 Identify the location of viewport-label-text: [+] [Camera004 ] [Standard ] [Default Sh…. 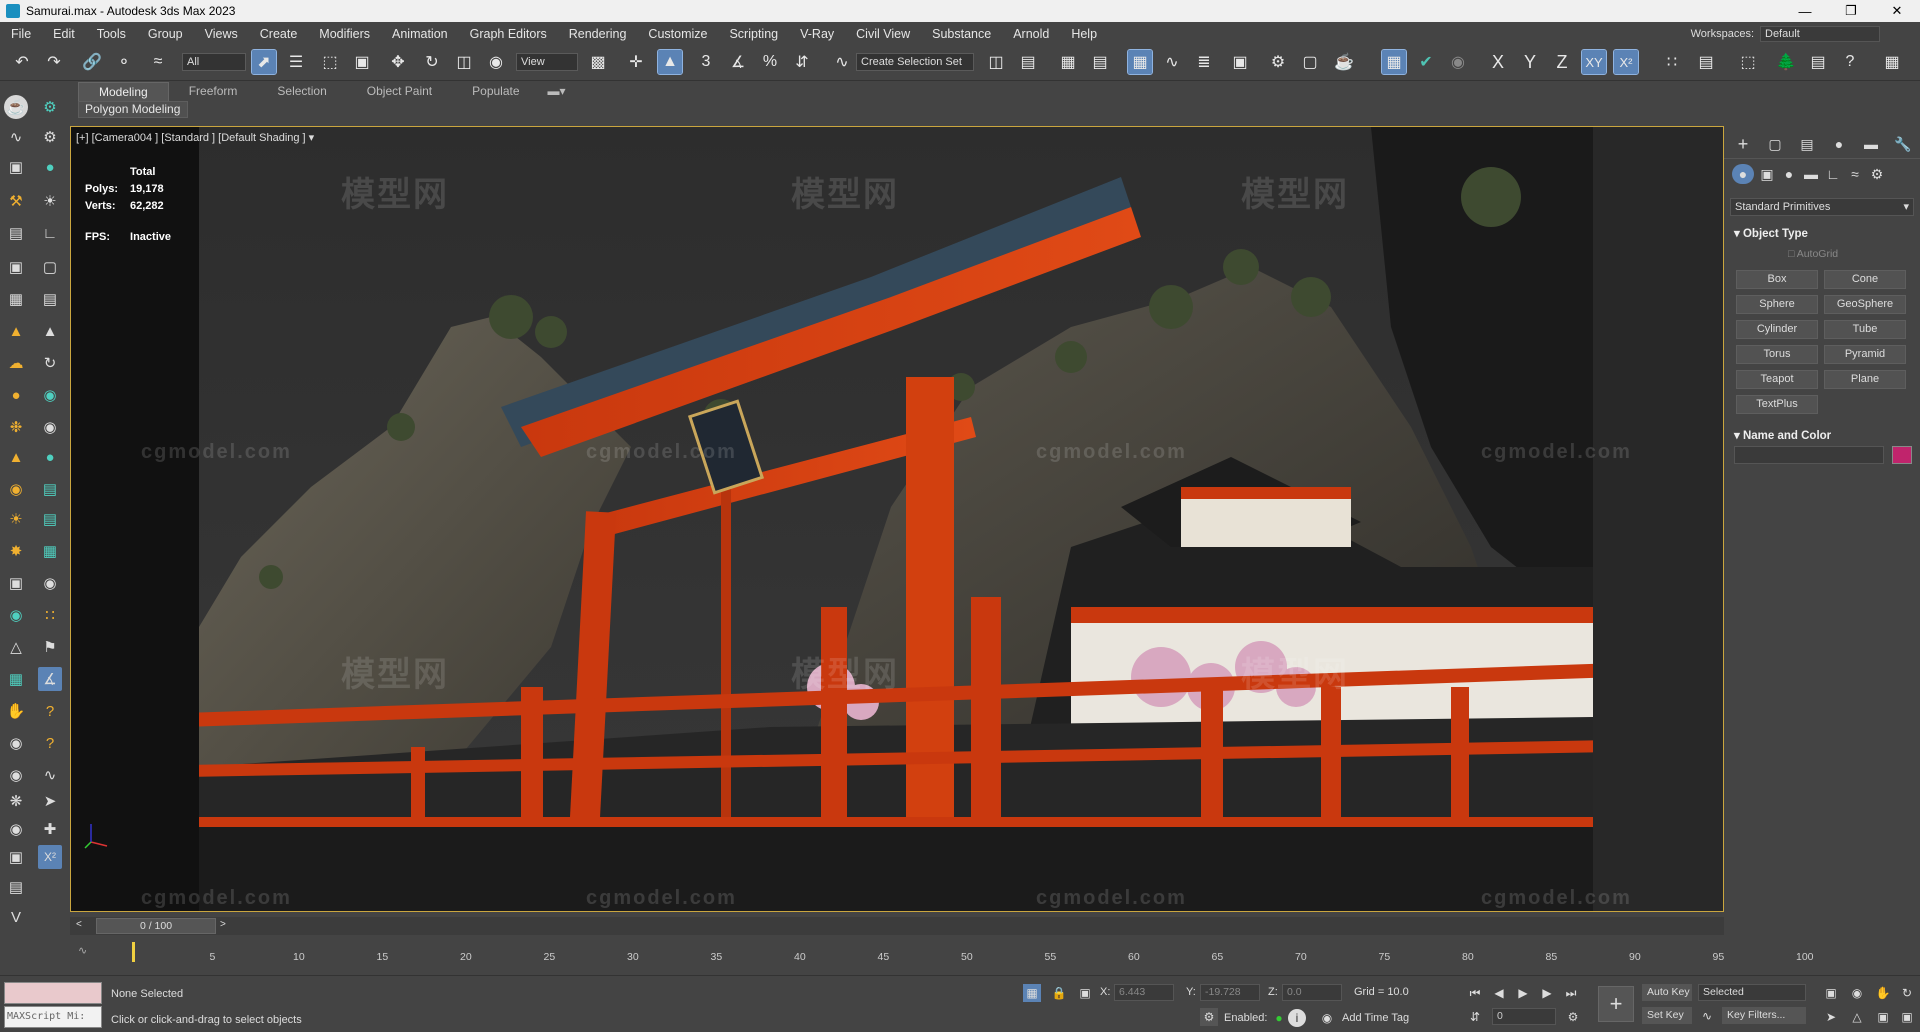
(191, 138).